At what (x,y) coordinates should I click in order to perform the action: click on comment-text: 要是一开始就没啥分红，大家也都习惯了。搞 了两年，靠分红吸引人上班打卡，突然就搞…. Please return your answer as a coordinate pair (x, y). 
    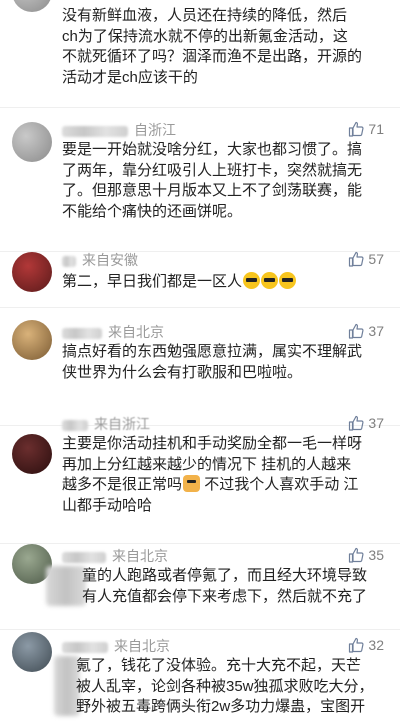
    Looking at the image, I should click on (212, 180).